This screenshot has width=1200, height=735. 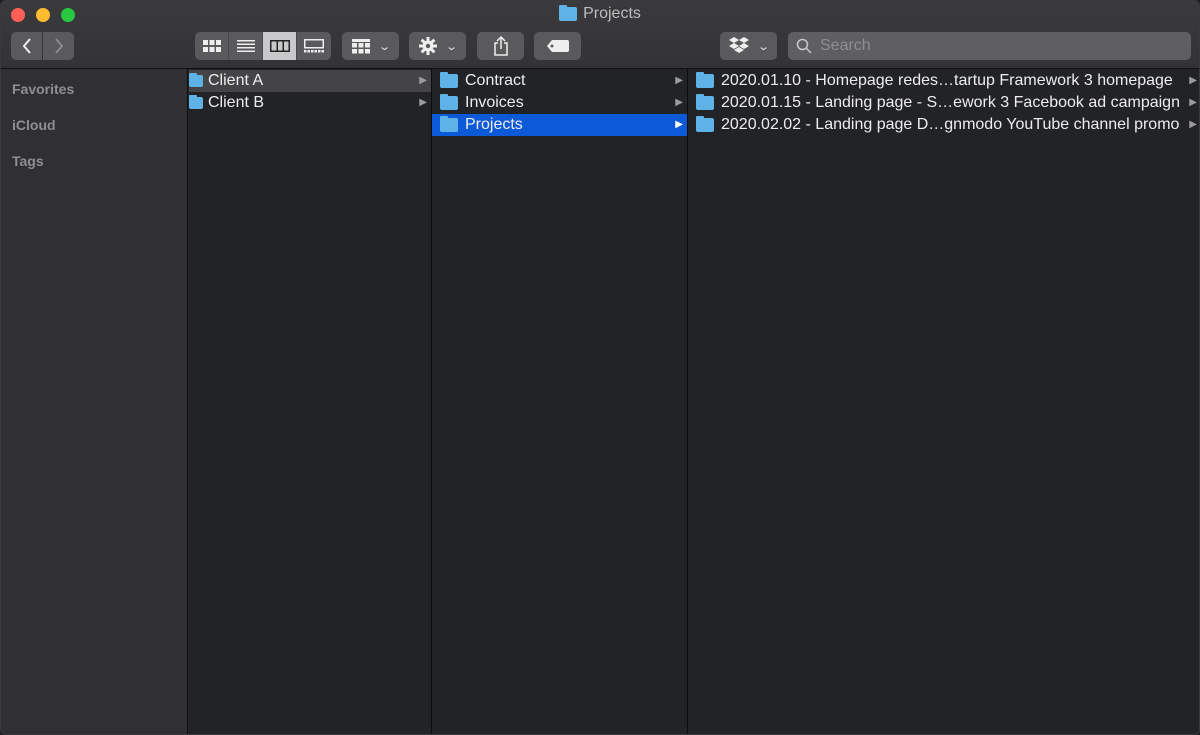 I want to click on gear-icon, so click(x=427, y=46).